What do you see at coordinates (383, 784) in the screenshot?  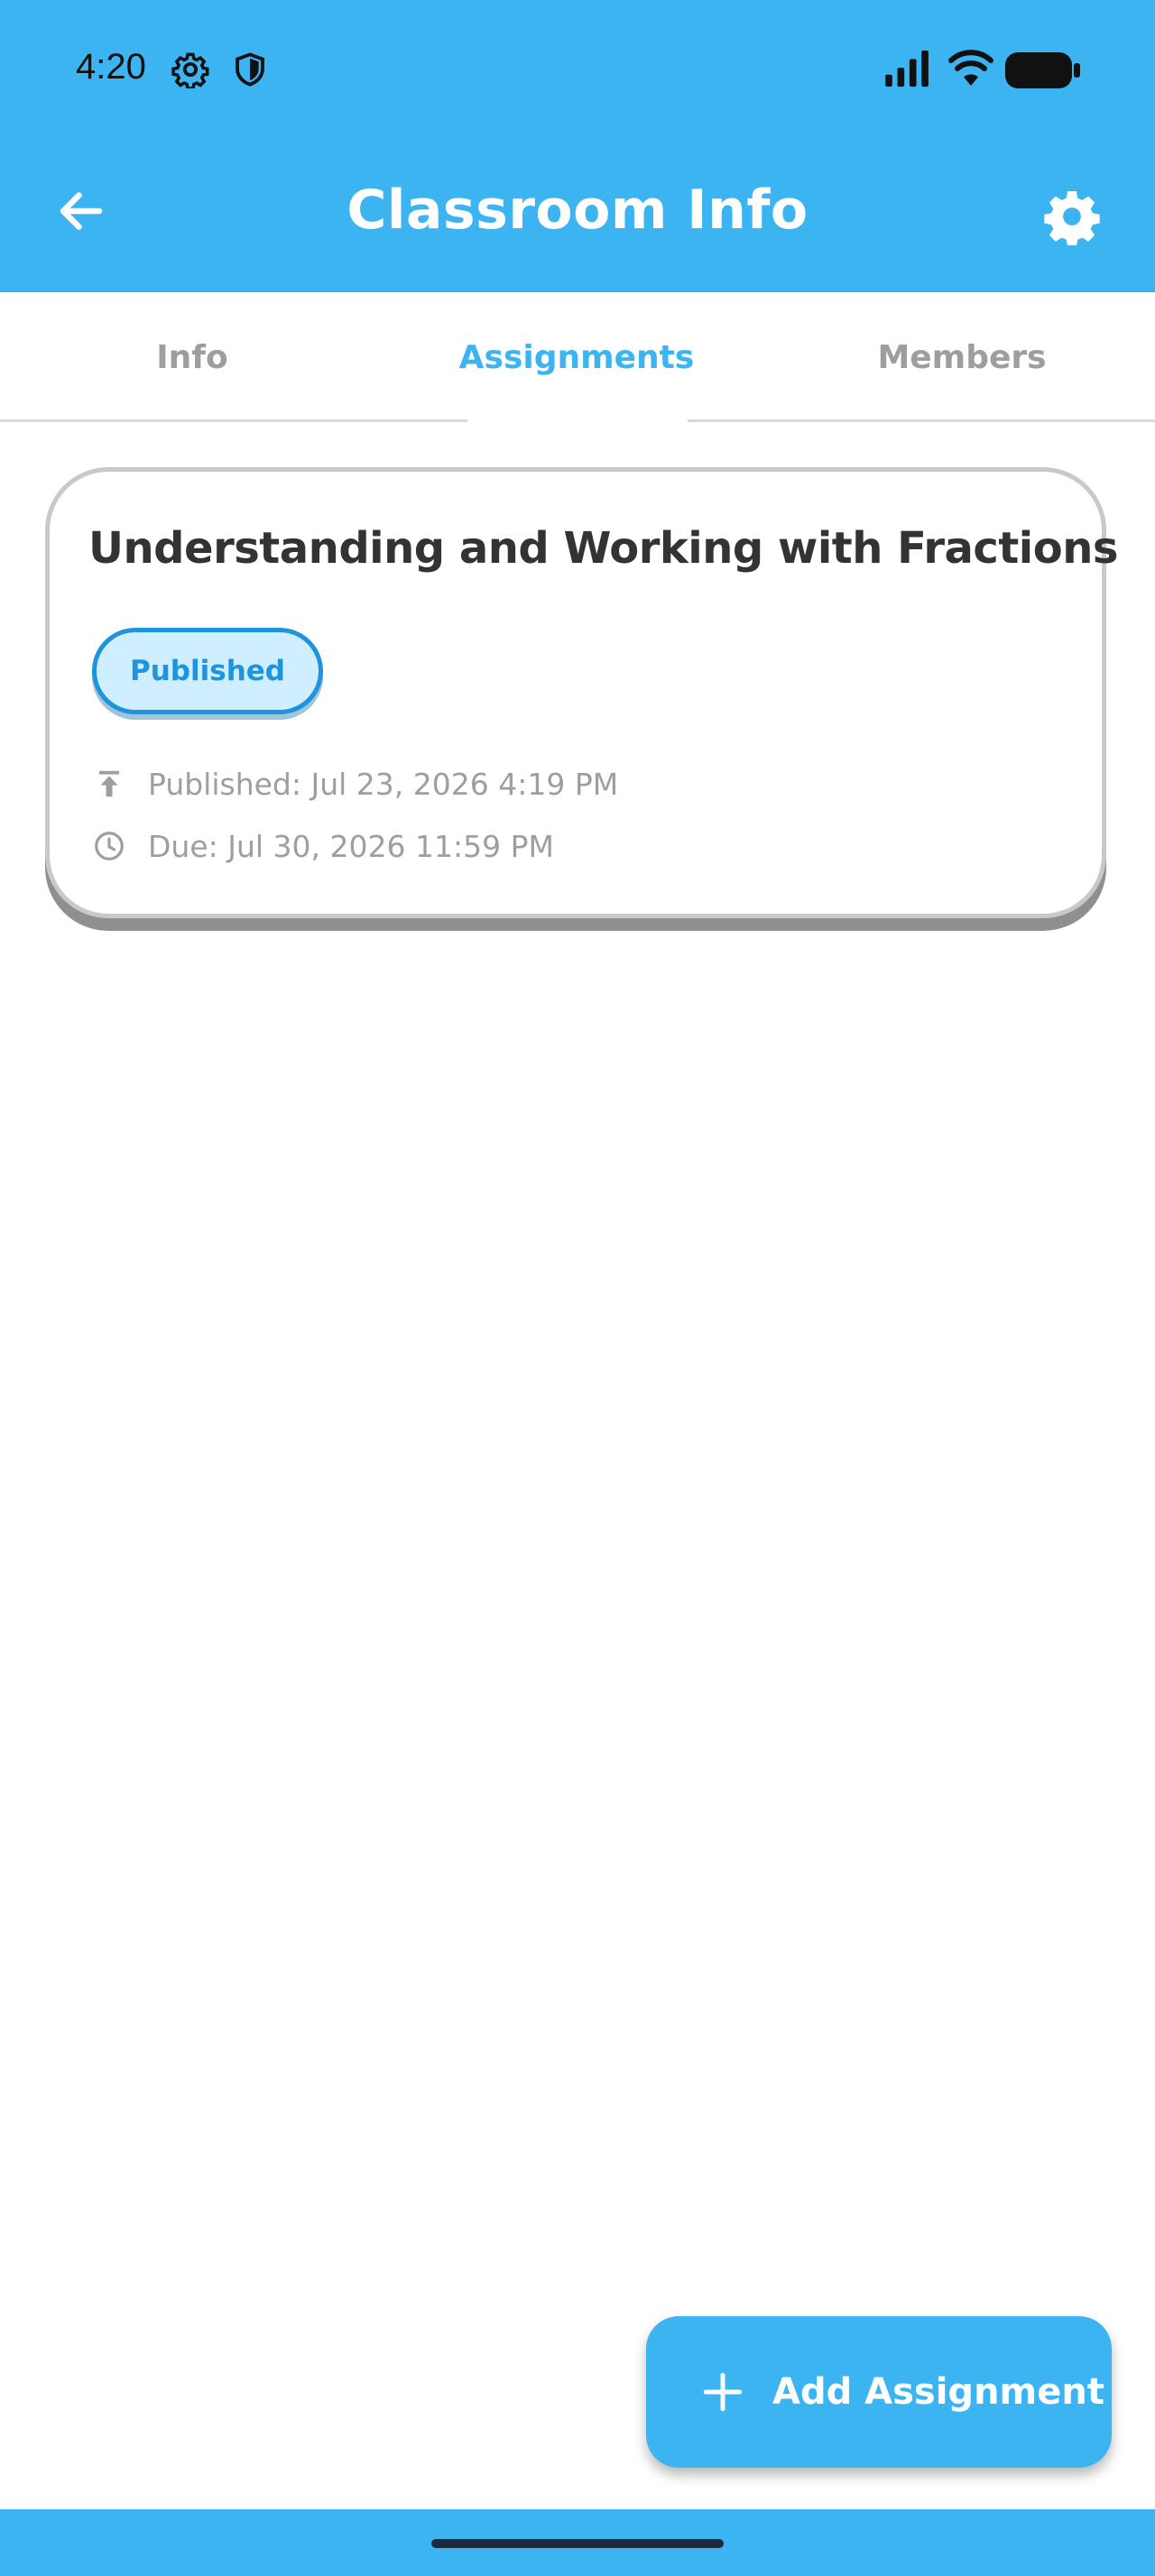 I see `published-date: Published: Jul 23, 2026 4:19 PM` at bounding box center [383, 784].